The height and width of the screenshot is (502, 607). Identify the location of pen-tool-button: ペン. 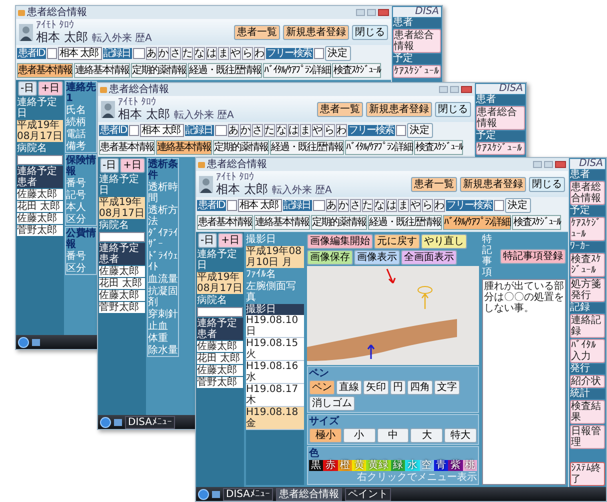
(322, 387).